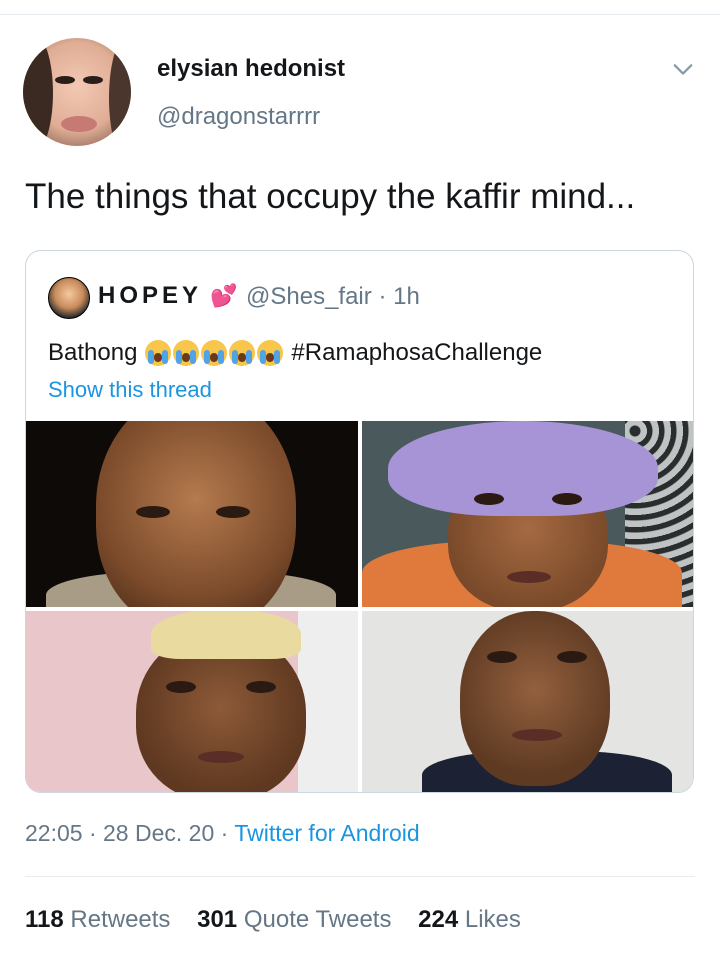  What do you see at coordinates (438, 919) in the screenshot?
I see `likes-count: 224` at bounding box center [438, 919].